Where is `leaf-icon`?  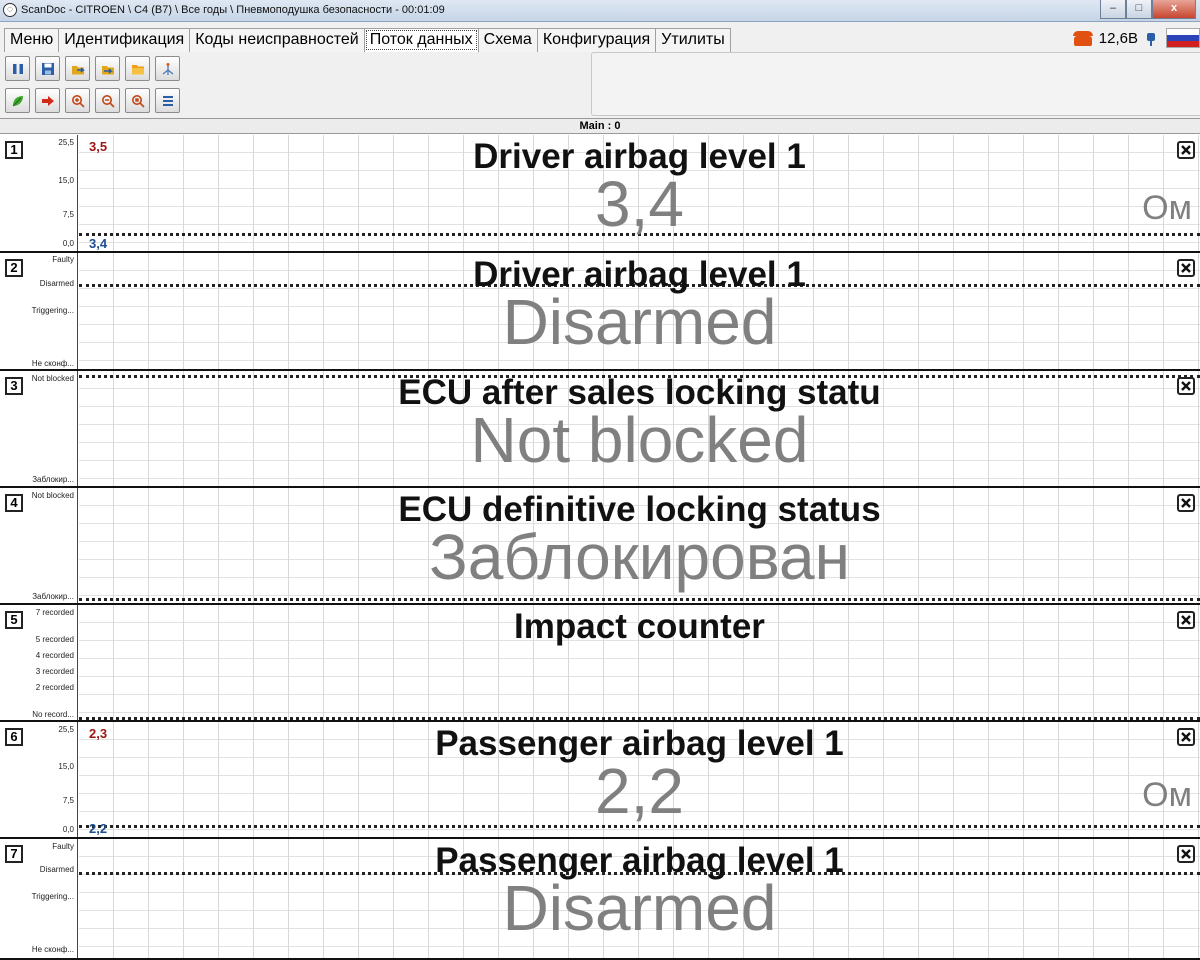 leaf-icon is located at coordinates (17, 100).